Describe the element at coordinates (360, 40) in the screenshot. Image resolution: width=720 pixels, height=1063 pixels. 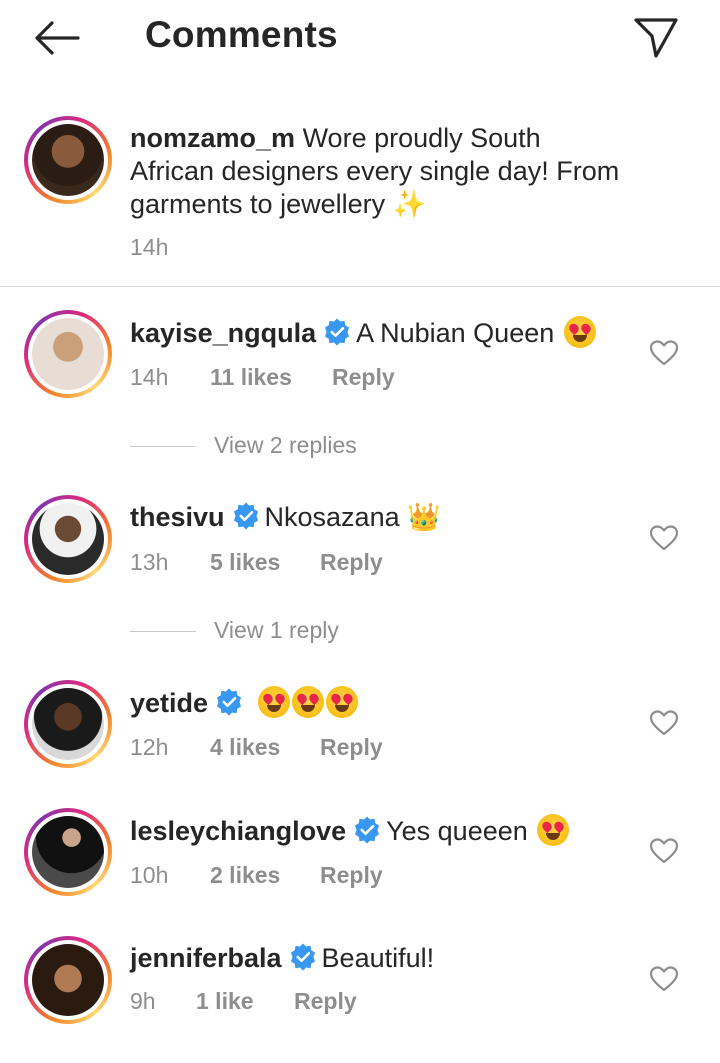
I see `top-bar: Comments` at that location.